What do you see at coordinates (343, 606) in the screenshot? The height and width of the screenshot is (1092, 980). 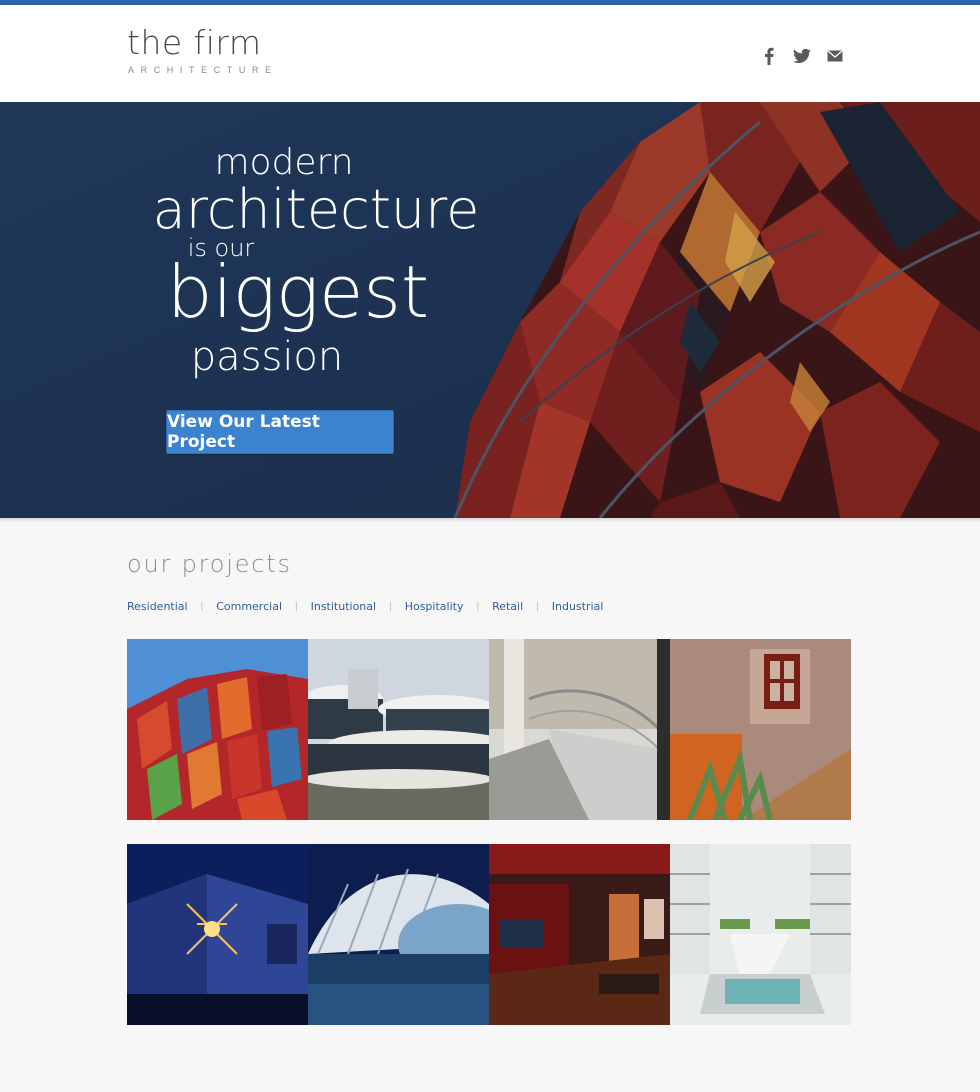 I see `filter-institutional: Institutional` at bounding box center [343, 606].